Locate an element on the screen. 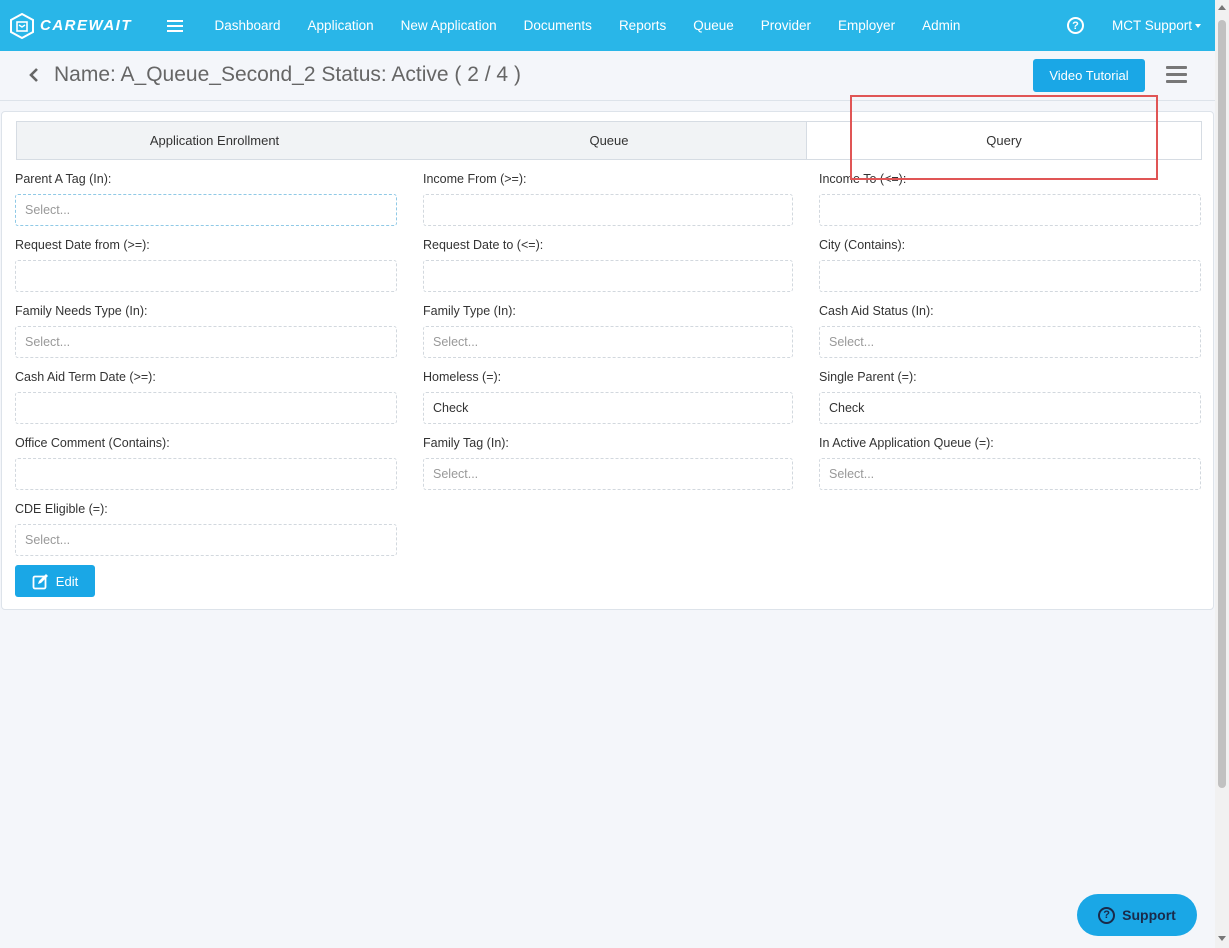 The width and height of the screenshot is (1229, 948). parent-a-tag-label: Parent A Tag (In): is located at coordinates (63, 179).